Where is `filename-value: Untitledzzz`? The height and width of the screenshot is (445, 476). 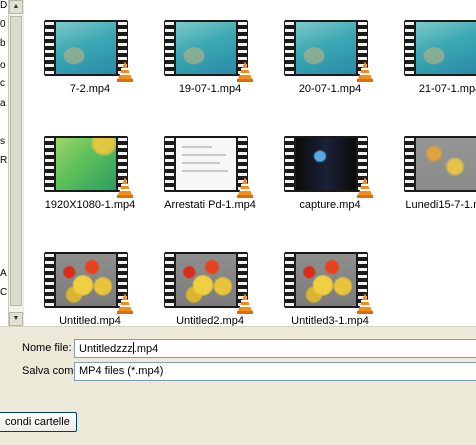
filename-value: Untitledzzz is located at coordinates (106, 349).